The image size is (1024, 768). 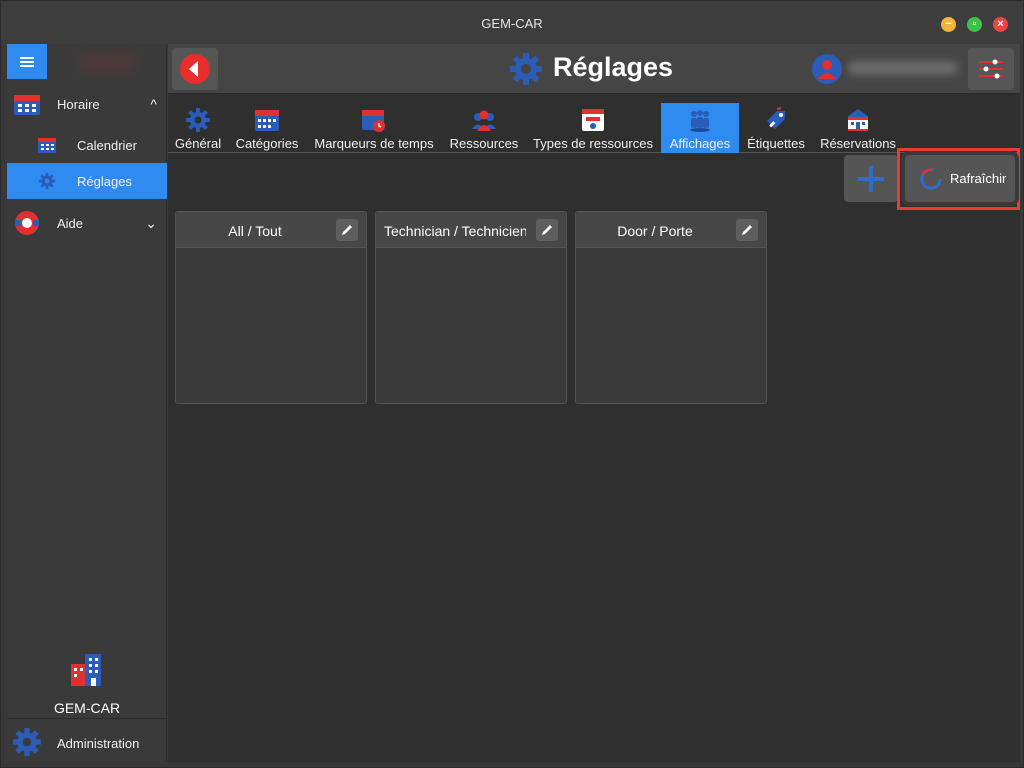 I want to click on user-avatar-icon, so click(x=827, y=69).